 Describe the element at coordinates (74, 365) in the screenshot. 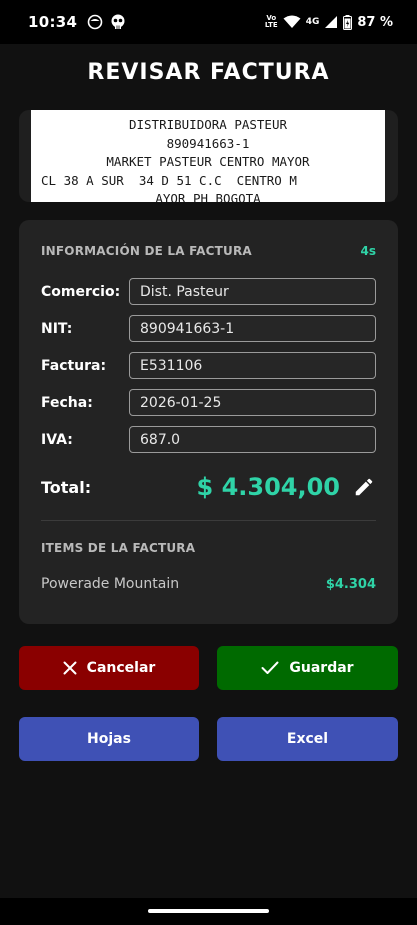

I see `field-label: Factura:` at that location.